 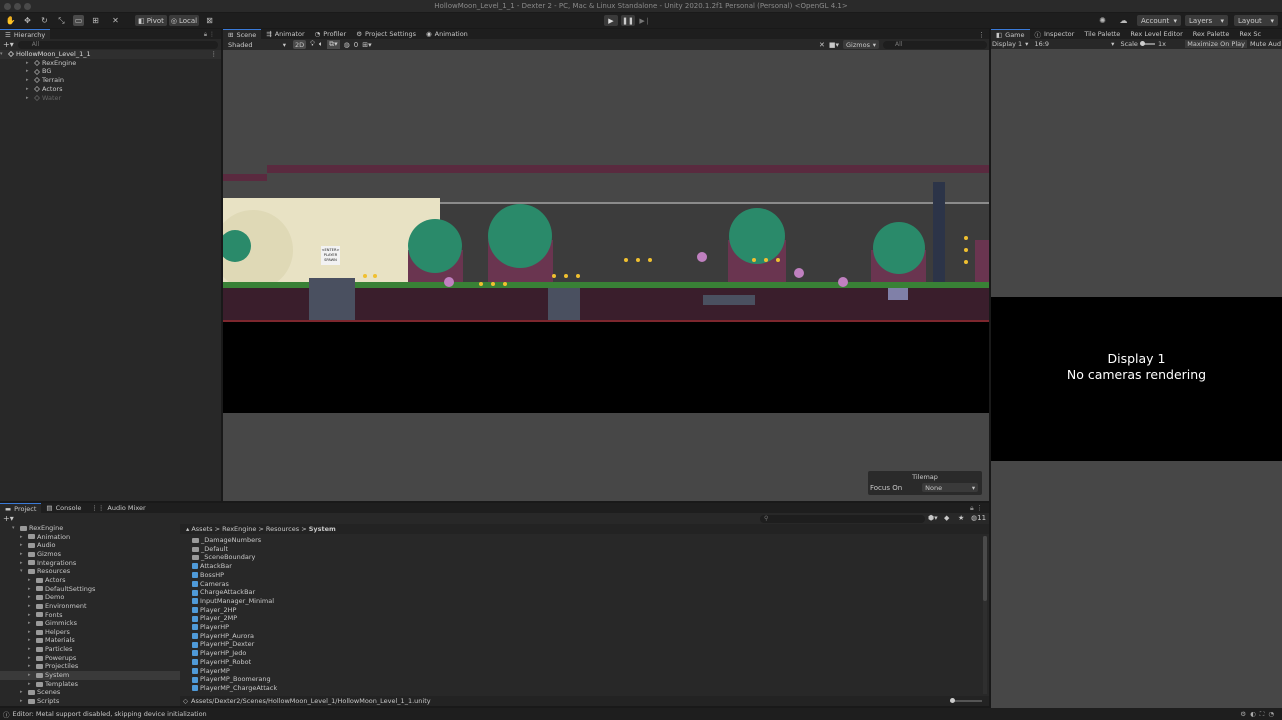 I want to click on scale-slider-thumb, so click(x=1142, y=43).